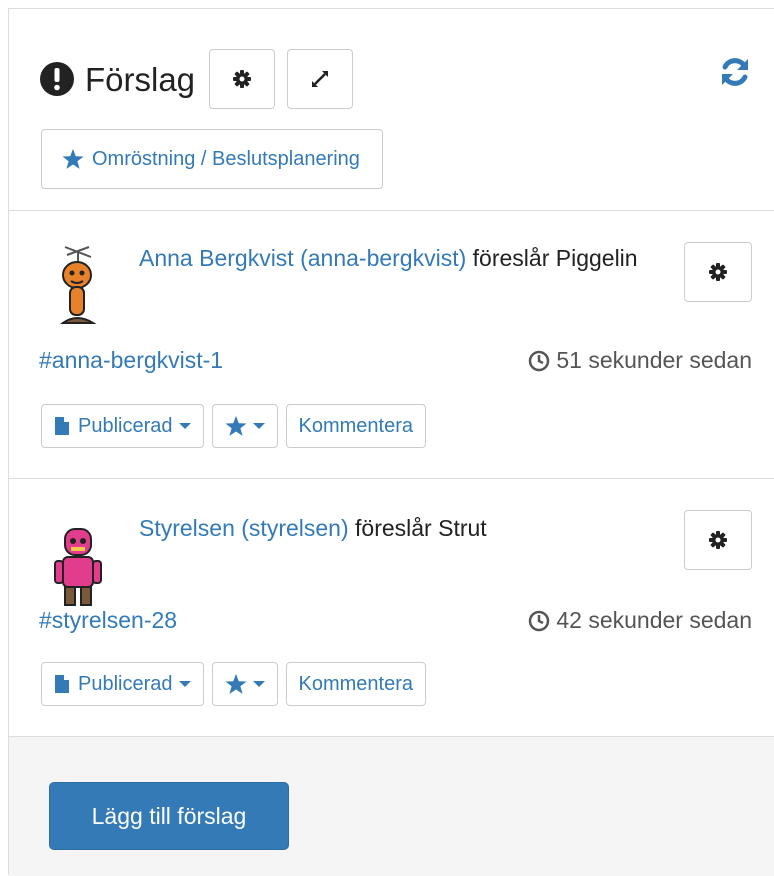 Image resolution: width=774 pixels, height=876 pixels. Describe the element at coordinates (244, 528) in the screenshot. I see `user-link: Styrelsen (styrelsen)` at that location.